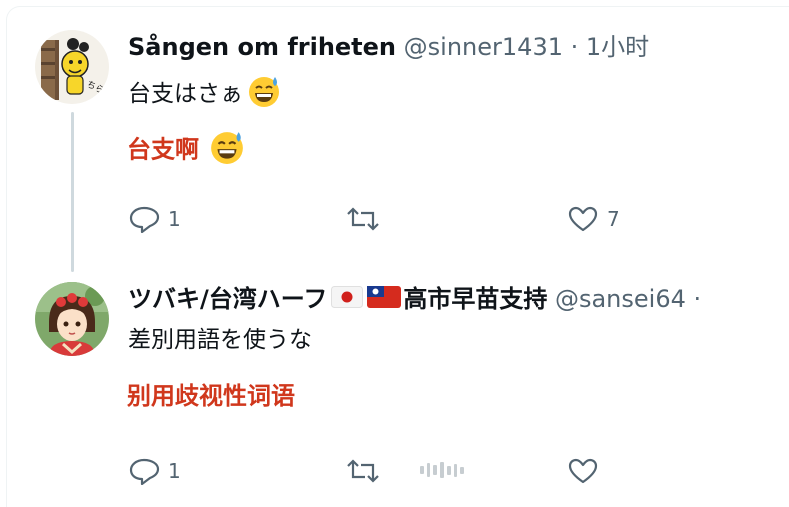 This screenshot has height=507, width=789. I want to click on author-name: Sången om friheten, so click(262, 47).